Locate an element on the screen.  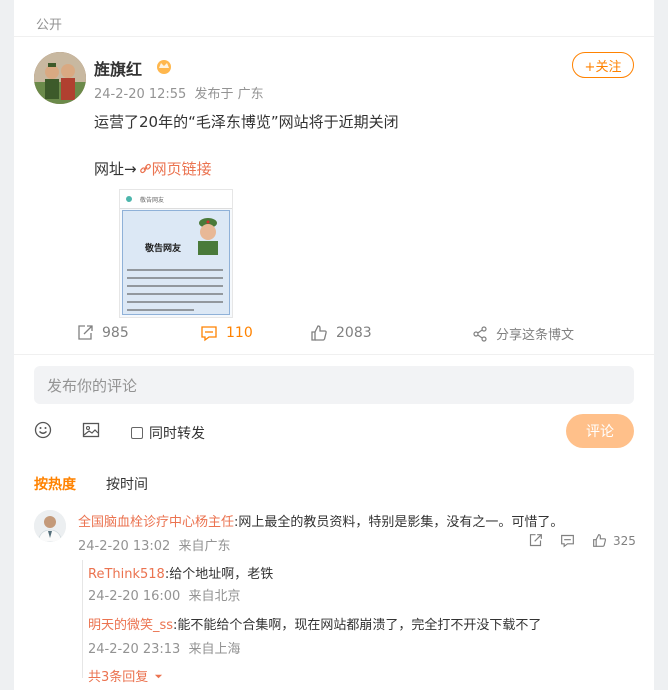
tab-sort-time: 按时间 is located at coordinates (127, 484).